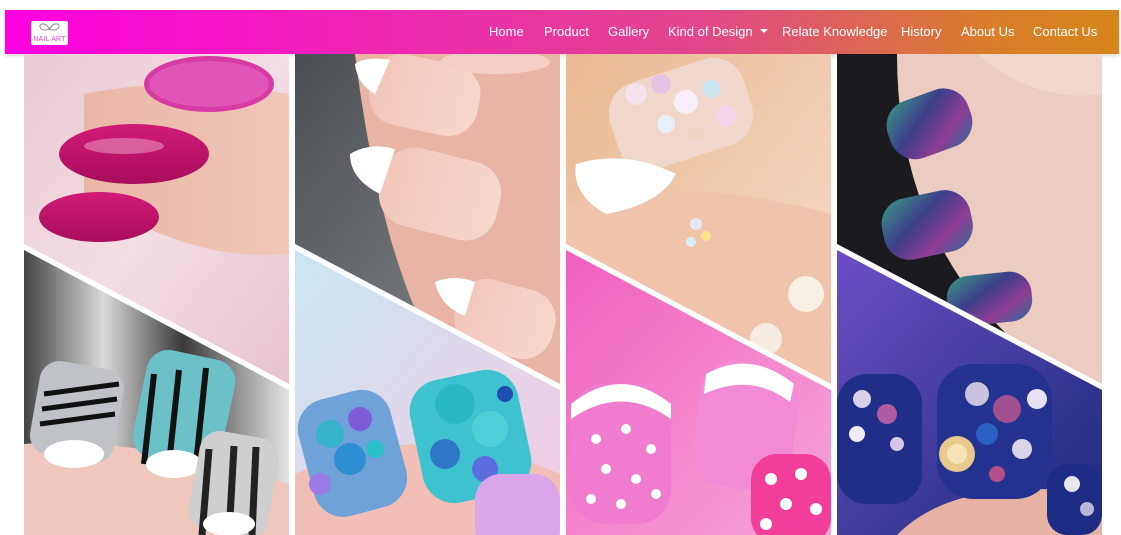 The image size is (1121, 535). What do you see at coordinates (710, 31) in the screenshot?
I see `nav-kind-of-design-label: Kind of Design` at bounding box center [710, 31].